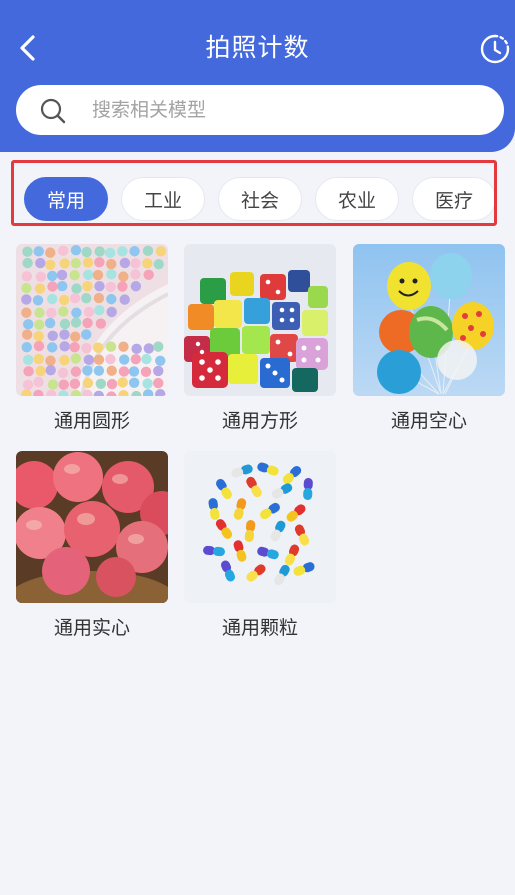  I want to click on tab-society: 社会, so click(260, 199).